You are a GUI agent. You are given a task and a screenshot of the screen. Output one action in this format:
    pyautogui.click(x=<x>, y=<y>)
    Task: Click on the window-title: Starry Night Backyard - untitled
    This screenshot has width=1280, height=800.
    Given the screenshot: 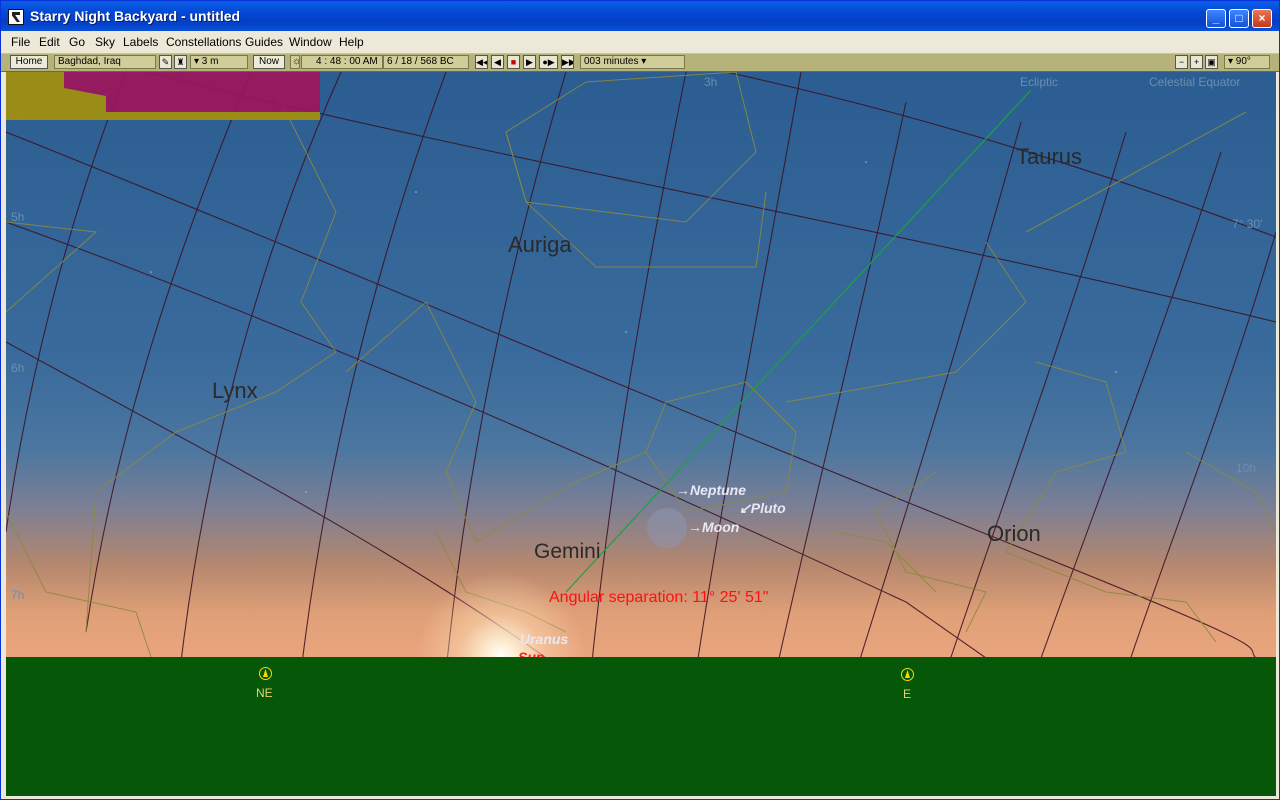 What is the action you would take?
    pyautogui.click(x=135, y=16)
    